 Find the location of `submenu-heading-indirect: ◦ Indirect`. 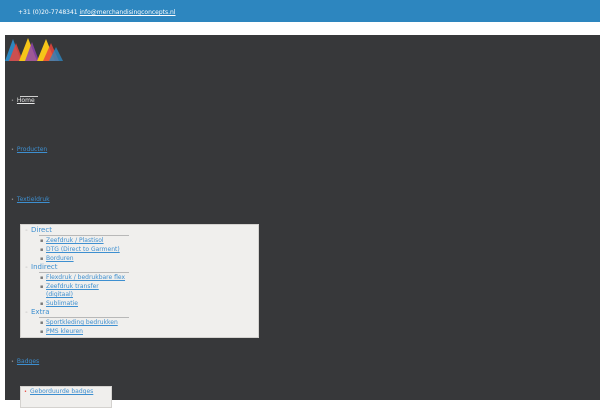

submenu-heading-indirect: ◦ Indirect is located at coordinates (41, 267).